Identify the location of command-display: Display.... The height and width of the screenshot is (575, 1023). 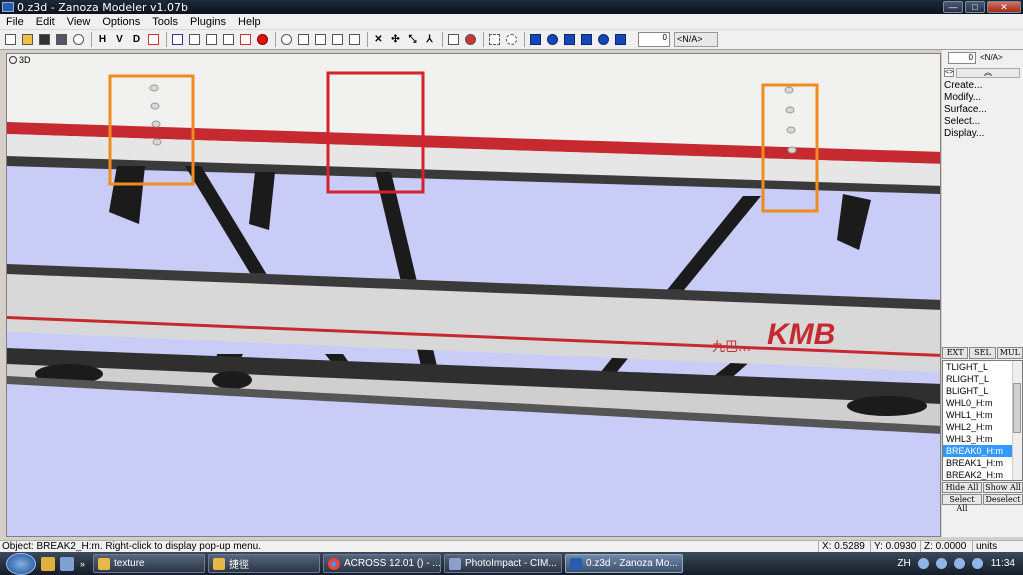
(965, 134).